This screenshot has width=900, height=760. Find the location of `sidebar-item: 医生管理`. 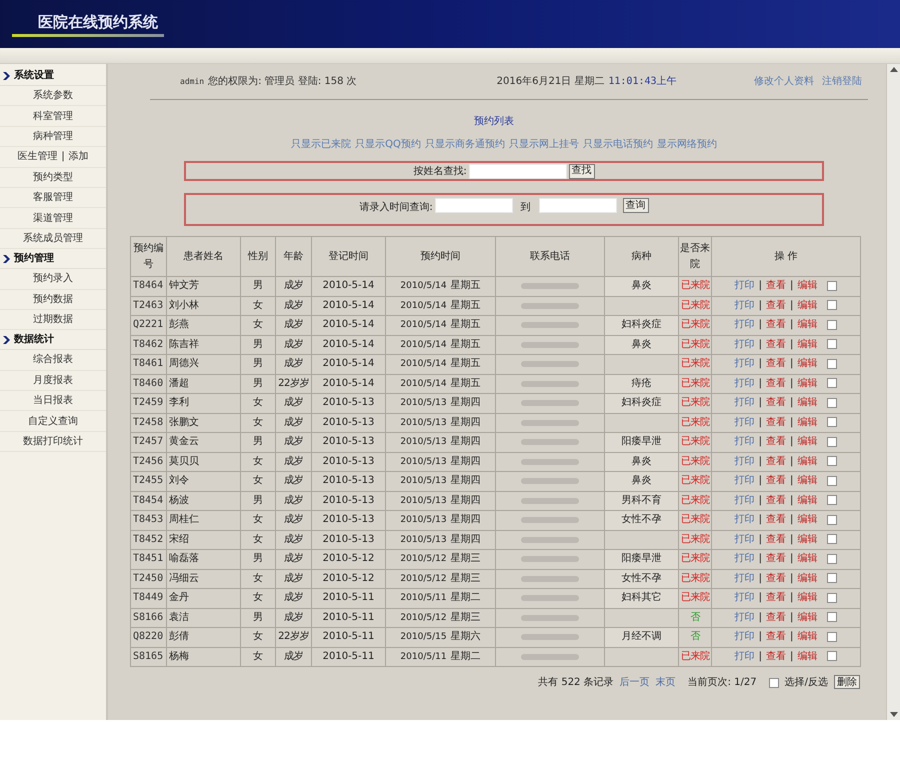

sidebar-item: 医生管理 is located at coordinates (37, 156).